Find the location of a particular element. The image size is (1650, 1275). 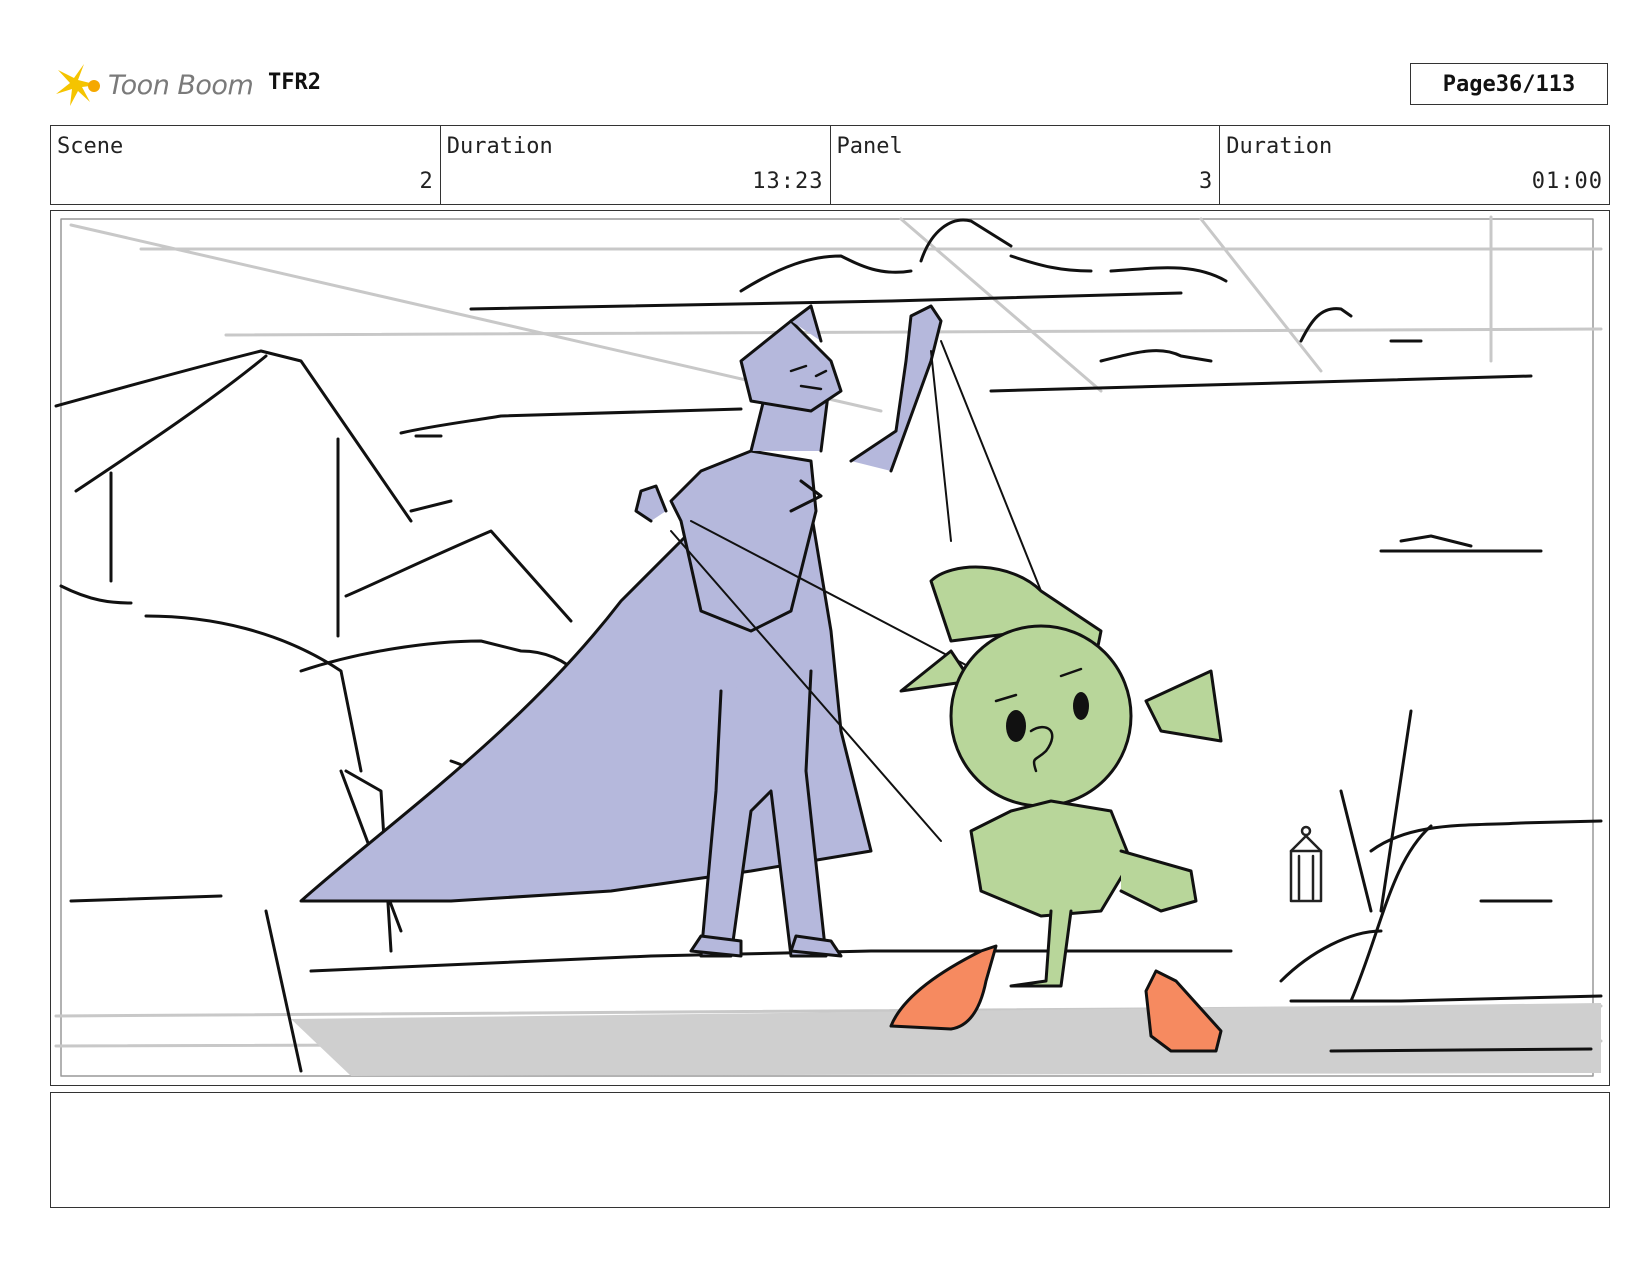

panel-label: Panel is located at coordinates (869, 146).